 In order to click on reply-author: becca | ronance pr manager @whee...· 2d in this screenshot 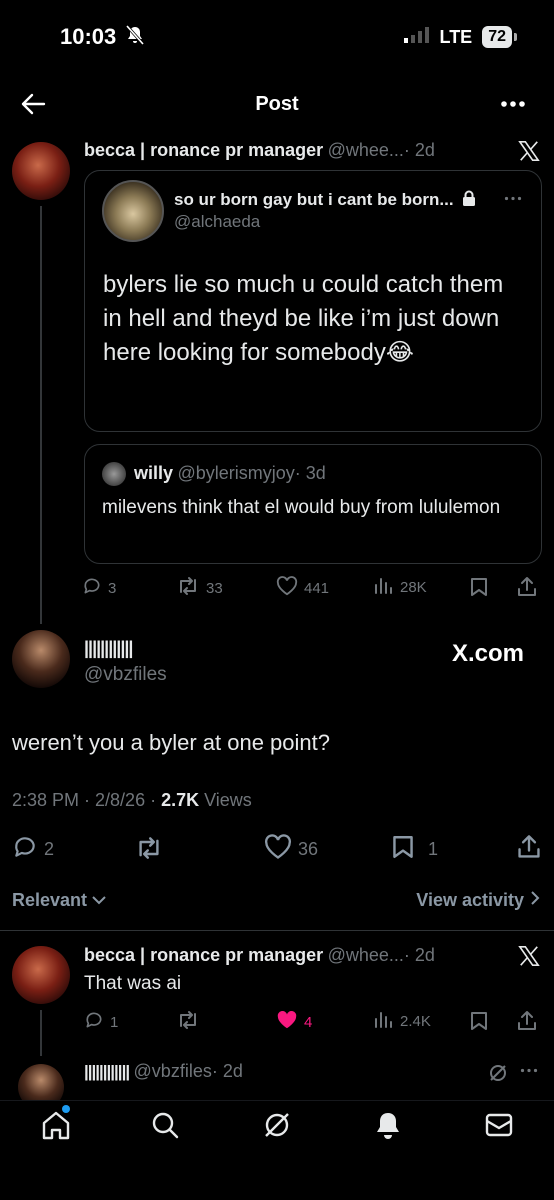, I will do `click(259, 955)`.